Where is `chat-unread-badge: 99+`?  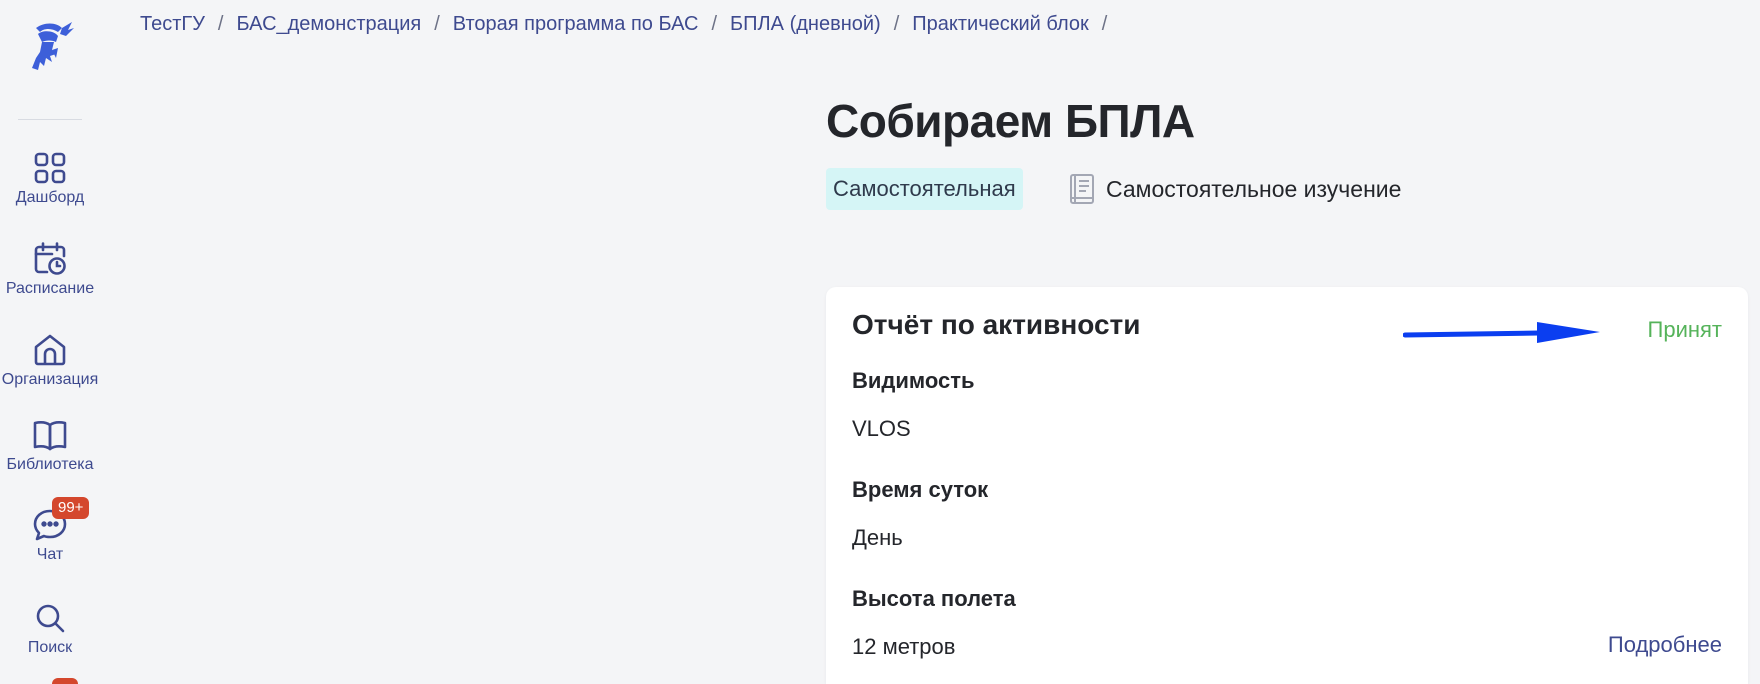 chat-unread-badge: 99+ is located at coordinates (71, 508).